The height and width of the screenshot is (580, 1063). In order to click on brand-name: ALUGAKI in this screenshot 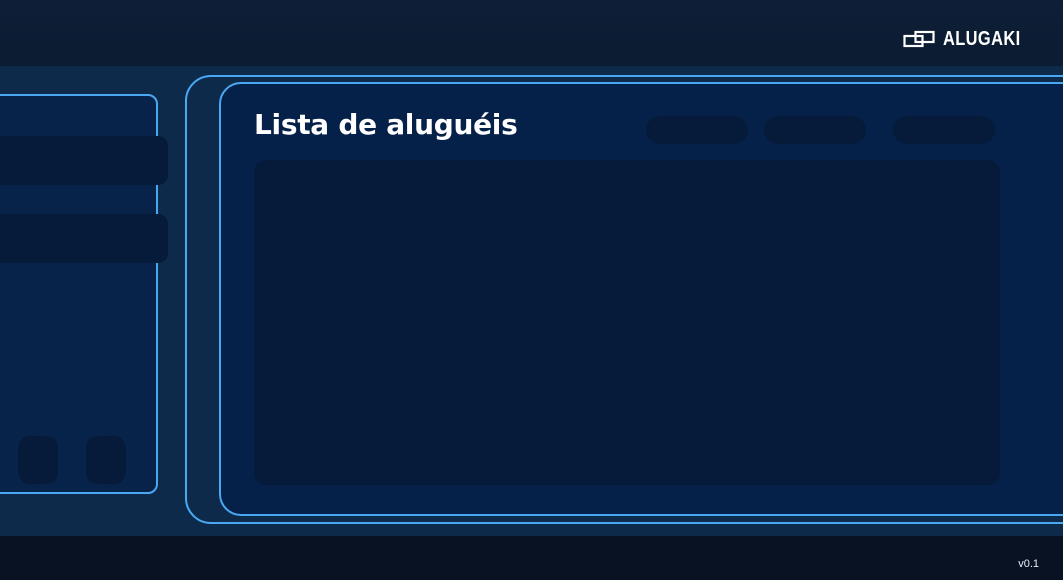, I will do `click(982, 39)`.